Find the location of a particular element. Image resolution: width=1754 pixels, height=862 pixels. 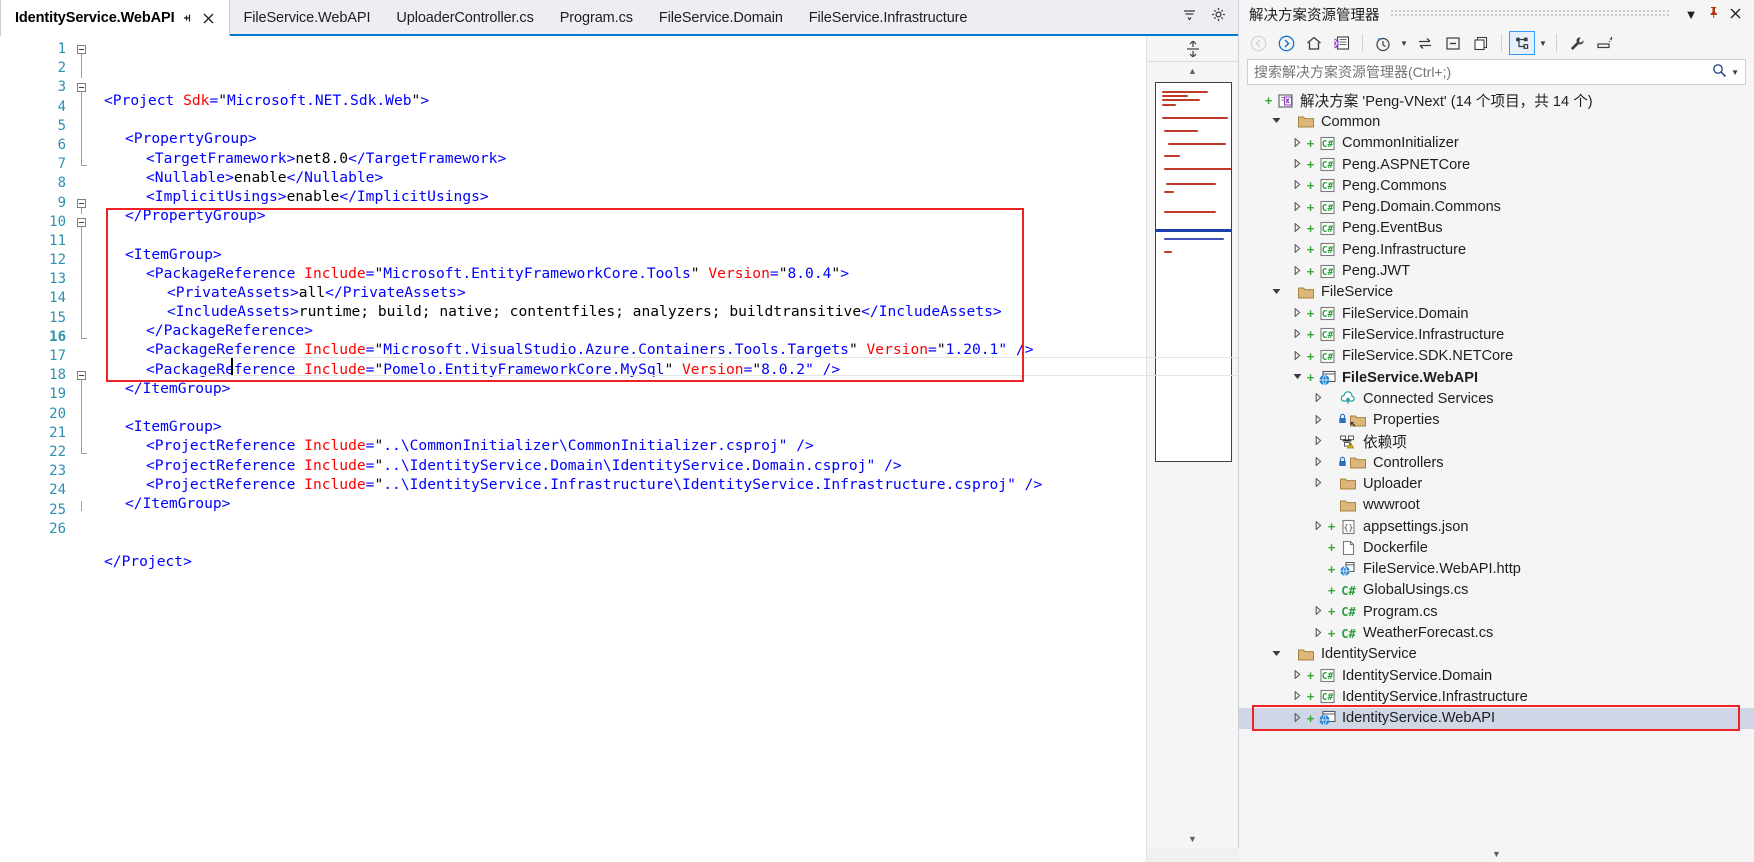

sync-with-active-document-icon is located at coordinates (1425, 43).